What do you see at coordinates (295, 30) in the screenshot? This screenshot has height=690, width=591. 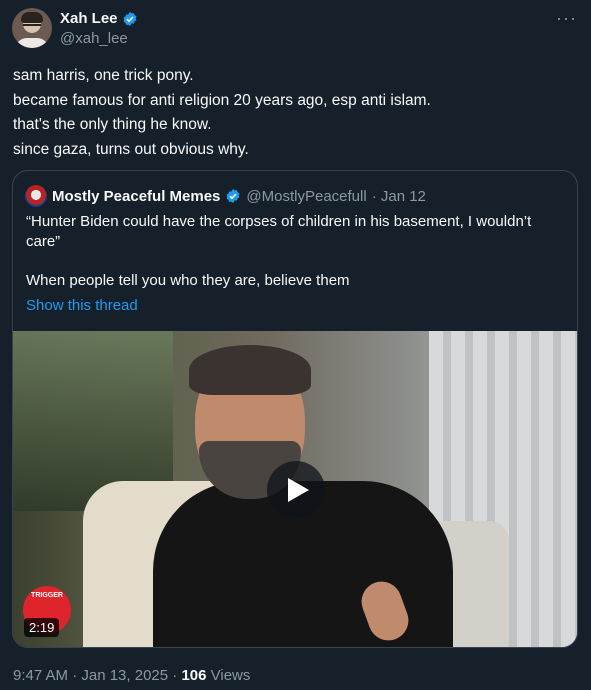 I see `tweet-header: Xah Lee @xah_lee ···` at bounding box center [295, 30].